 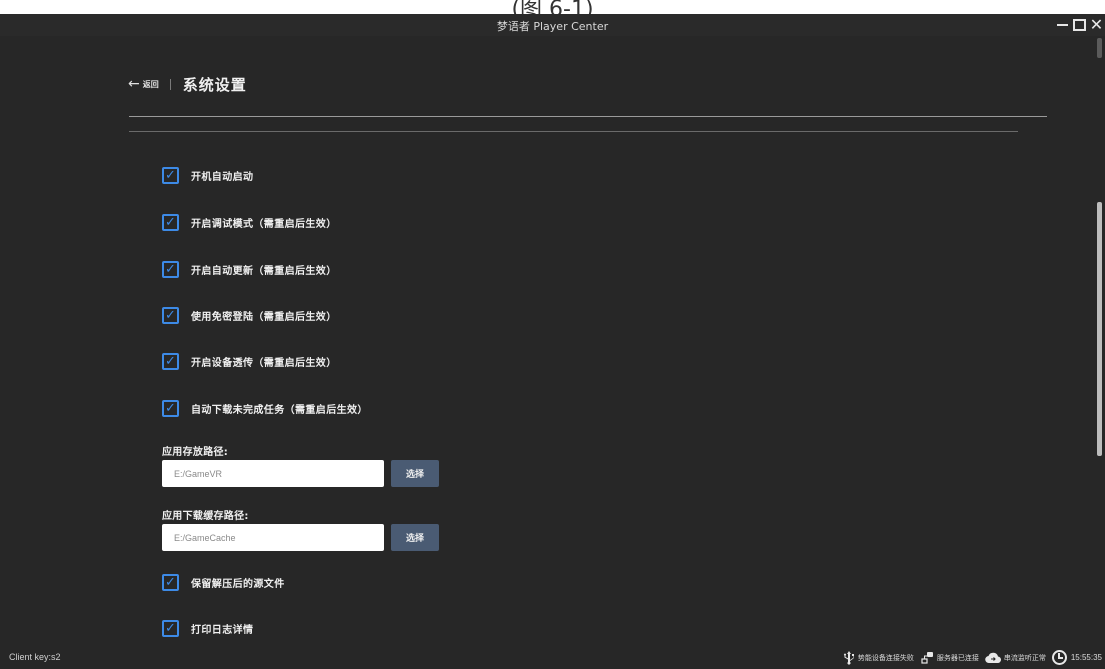 I want to click on setting-keep-source-files: ✓ 保留解压后的源文件, so click(x=223, y=582).